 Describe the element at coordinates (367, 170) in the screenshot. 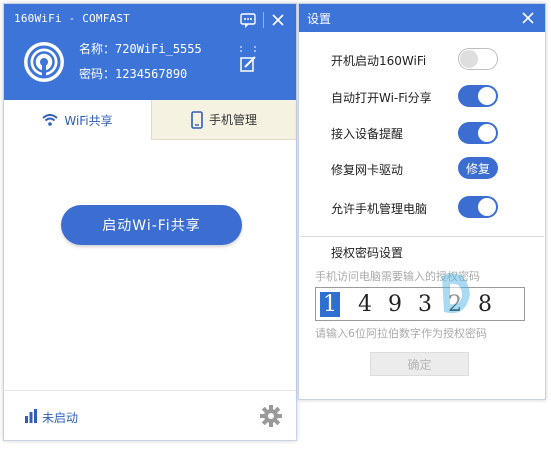

I see `option-label-repair-driver: 修复网卡驱动` at that location.